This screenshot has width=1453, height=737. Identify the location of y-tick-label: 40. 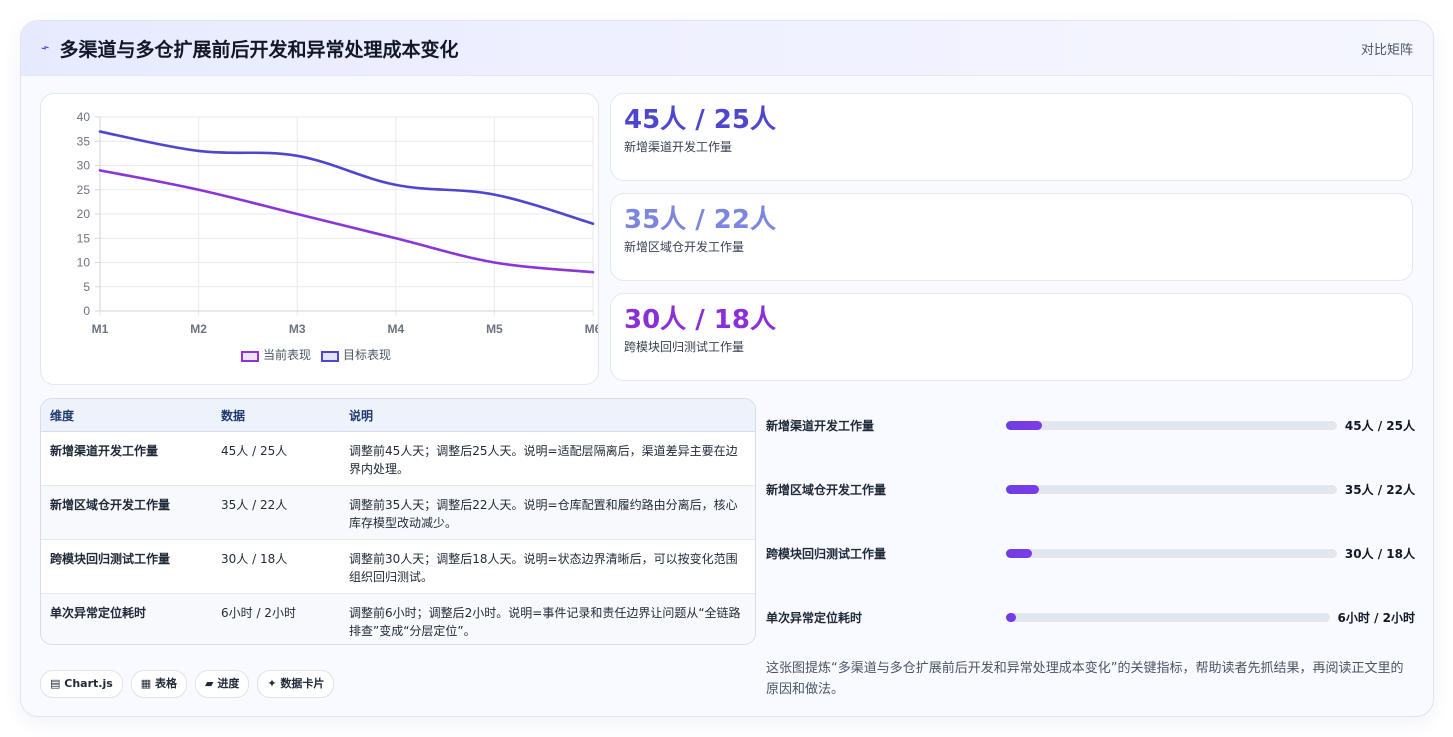
(84, 117).